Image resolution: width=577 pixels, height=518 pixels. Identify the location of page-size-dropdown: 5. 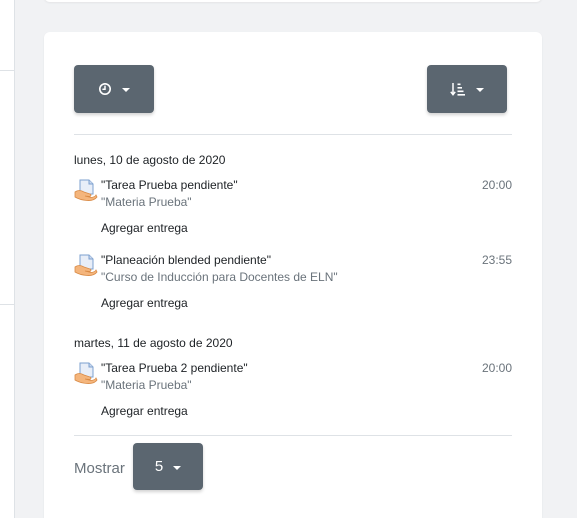
(168, 466).